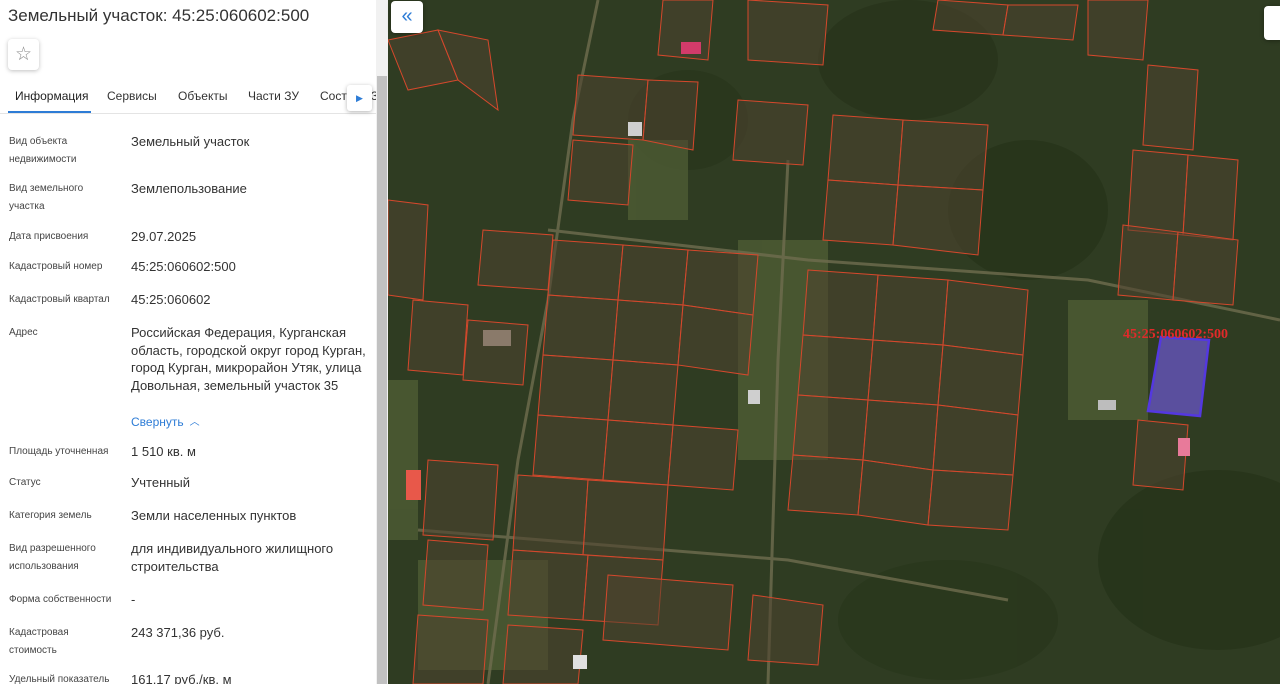 Image resolution: width=1280 pixels, height=684 pixels. I want to click on property-label: Удельный показатель, so click(59, 679).